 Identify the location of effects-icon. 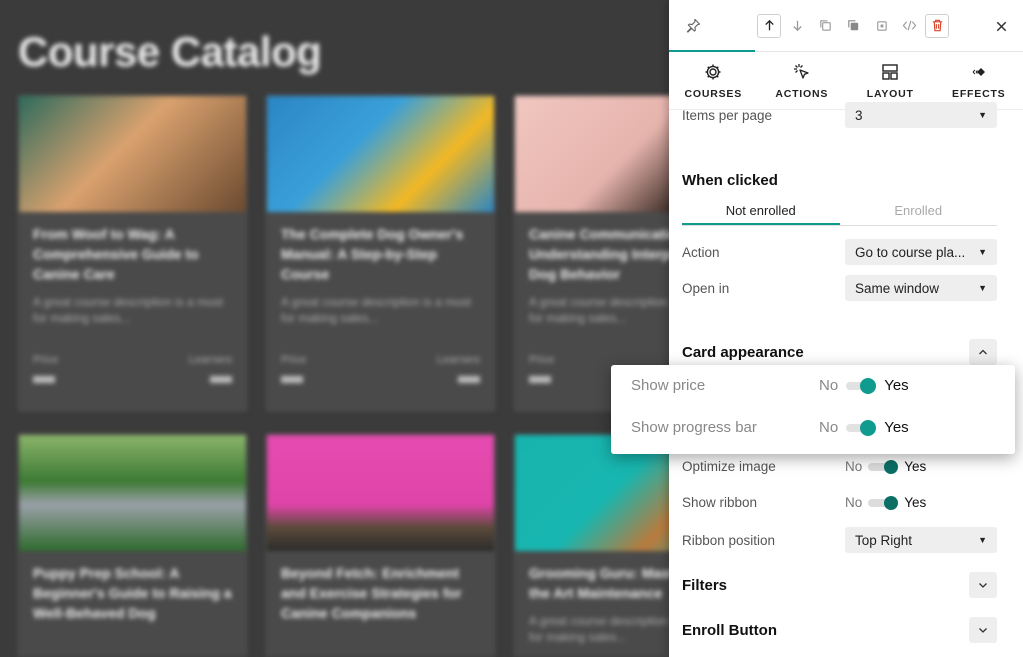
(978, 71).